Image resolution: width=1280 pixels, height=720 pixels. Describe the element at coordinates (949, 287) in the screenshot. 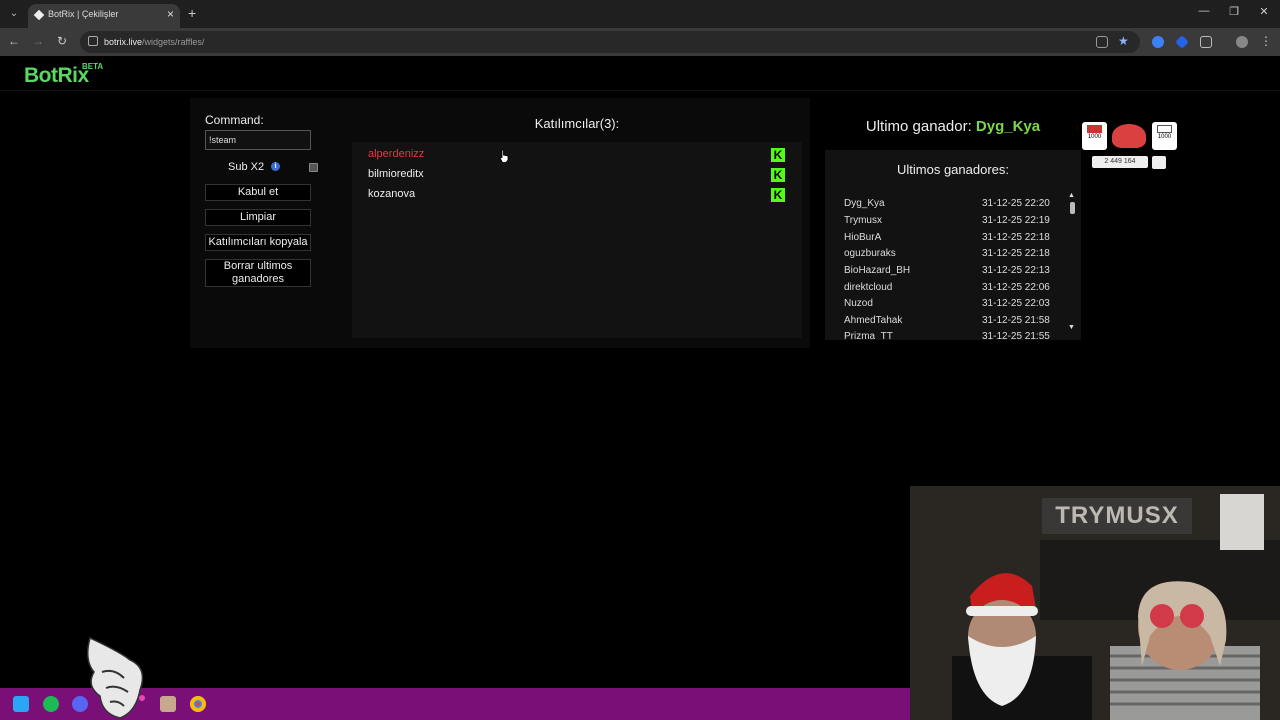

I see `winner-row: direktcloud 31-12-25 22:06` at that location.